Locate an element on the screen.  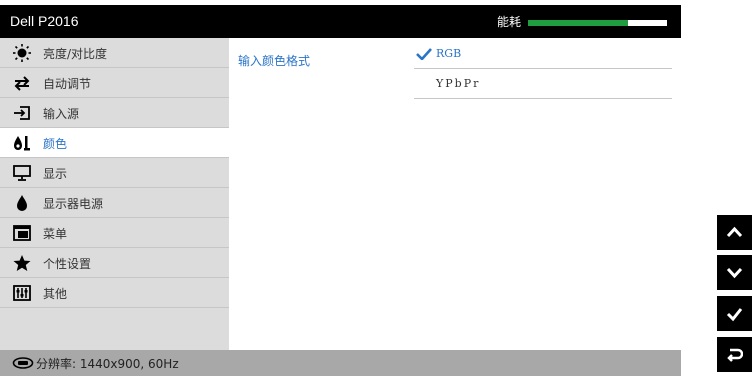
auto-adjust-icon is located at coordinates (22, 83).